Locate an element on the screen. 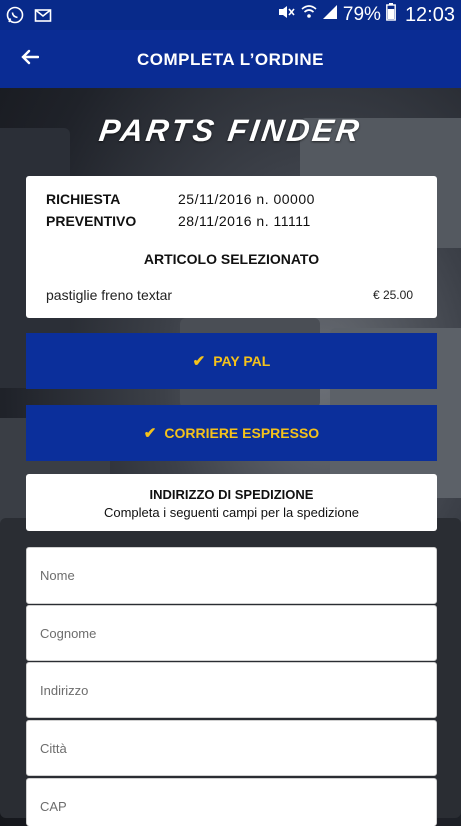 This screenshot has height=826, width=461. richiesta-row: RICHIESTA 25/11/2016 n. 00000 is located at coordinates (180, 199).